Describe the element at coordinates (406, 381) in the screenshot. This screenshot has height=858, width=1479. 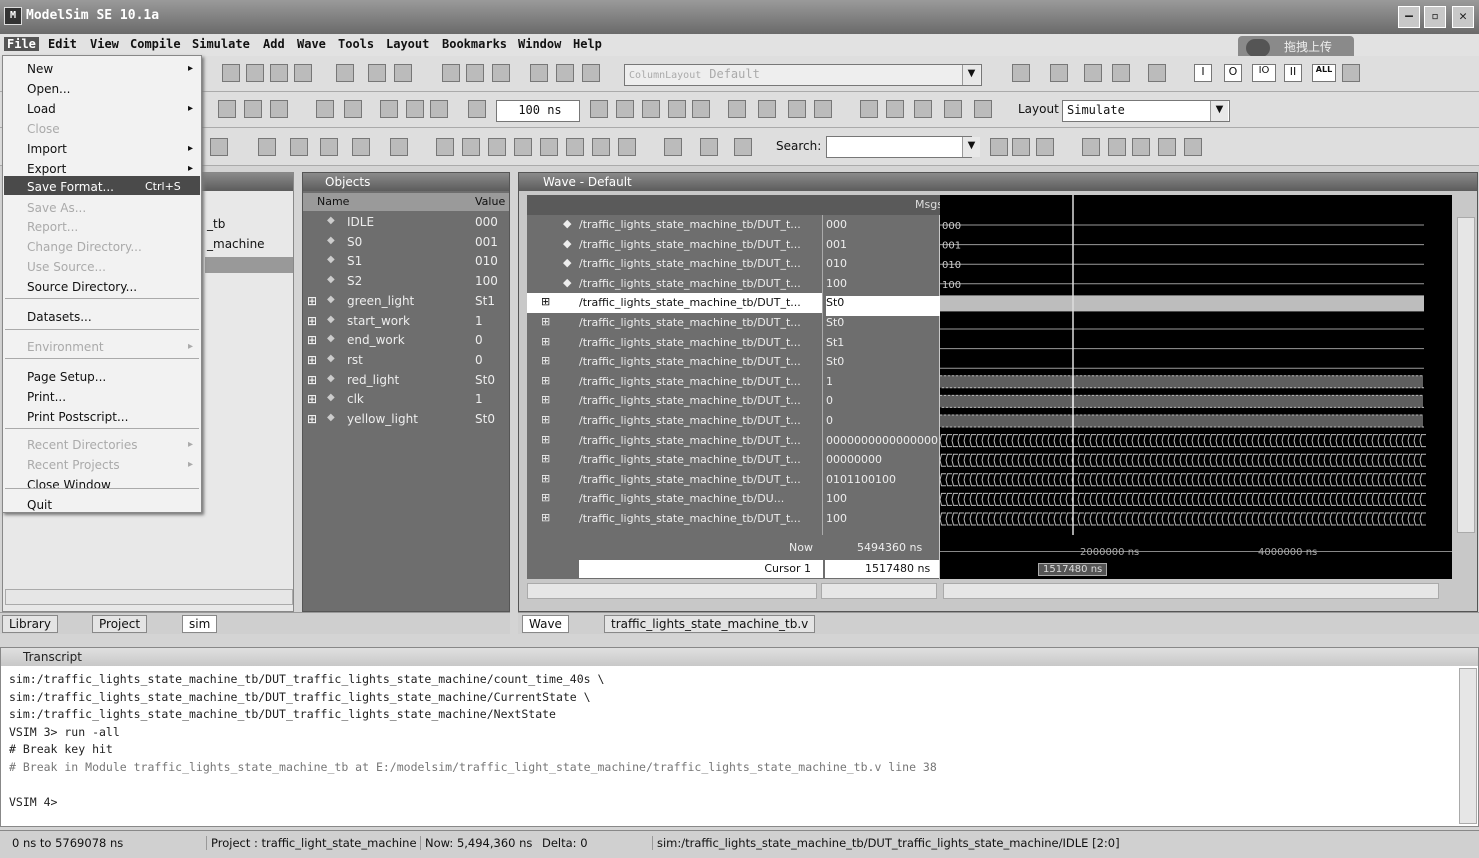
I see `objects-row: ⊞ ◆ red_light St0` at that location.